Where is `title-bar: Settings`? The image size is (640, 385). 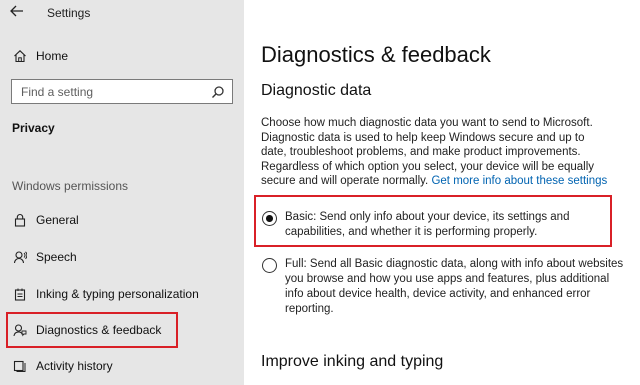
title-bar: Settings is located at coordinates (122, 13).